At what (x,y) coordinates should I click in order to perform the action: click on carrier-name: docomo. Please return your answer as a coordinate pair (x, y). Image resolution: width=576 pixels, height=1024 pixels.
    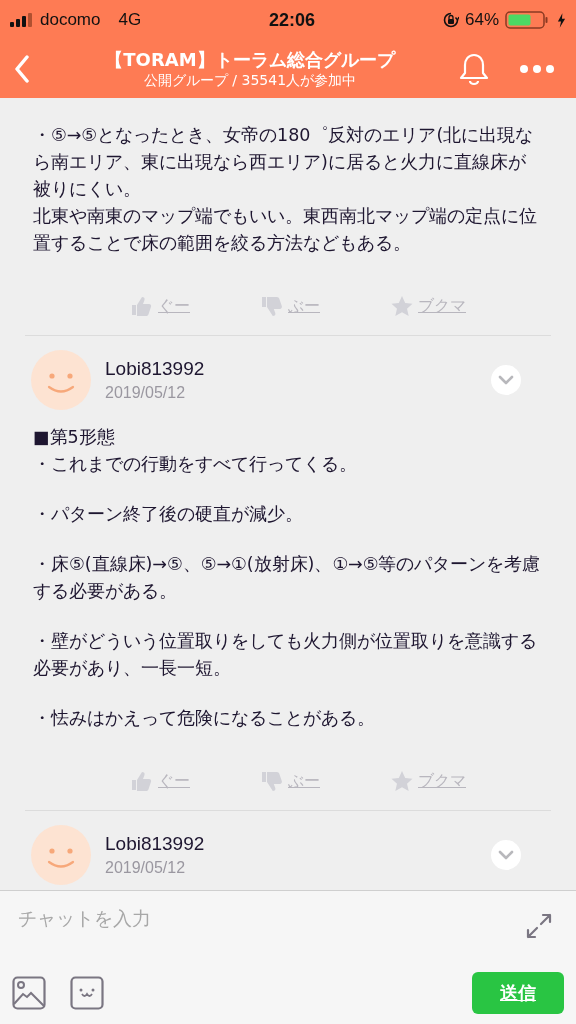
    Looking at the image, I should click on (70, 20).